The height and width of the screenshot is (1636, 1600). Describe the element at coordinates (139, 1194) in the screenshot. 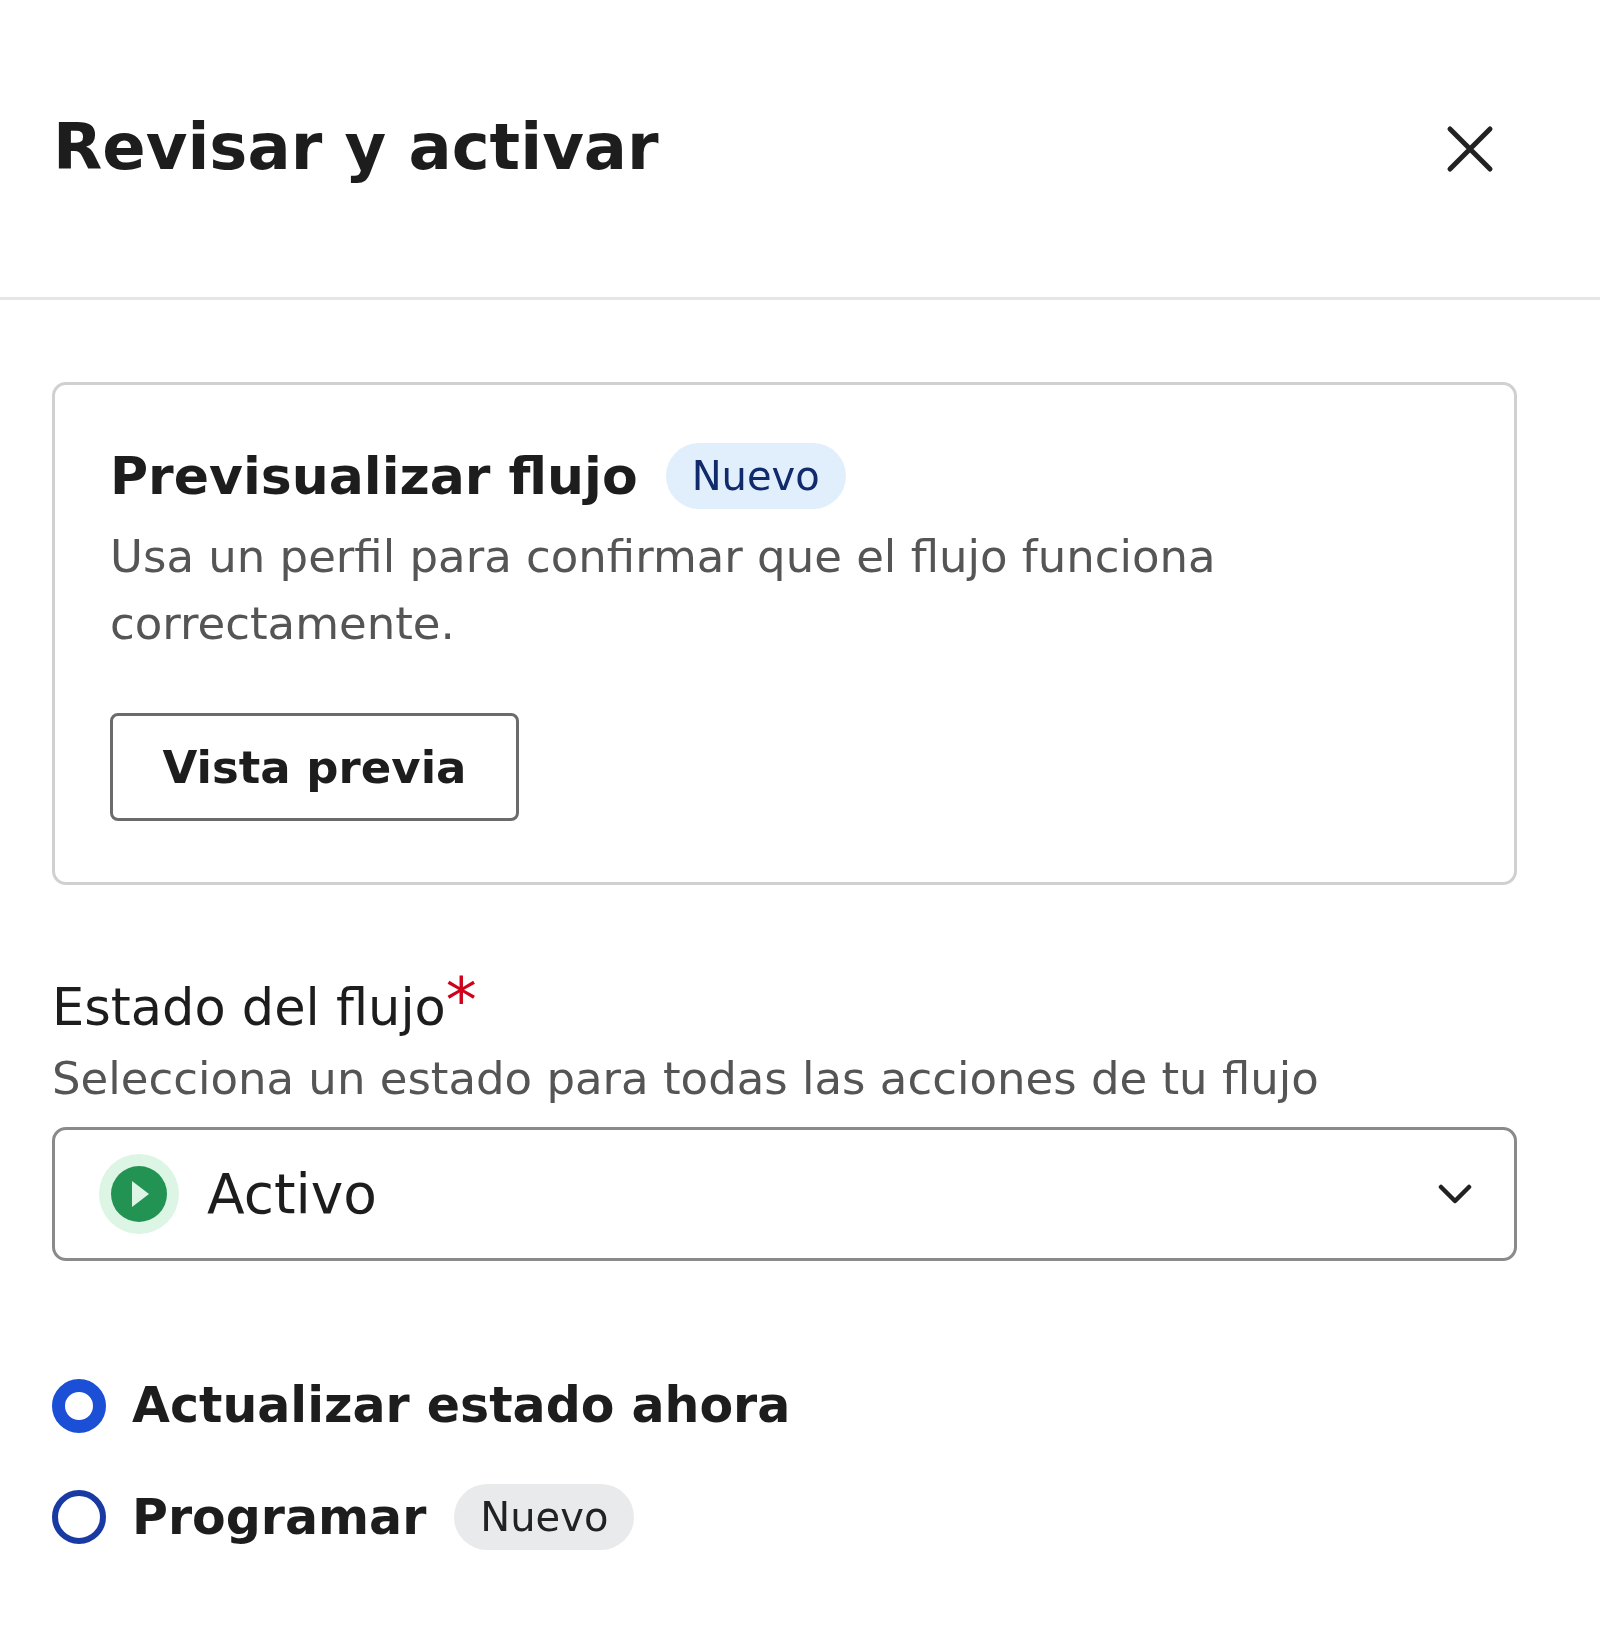

I see `play-status-icon` at that location.